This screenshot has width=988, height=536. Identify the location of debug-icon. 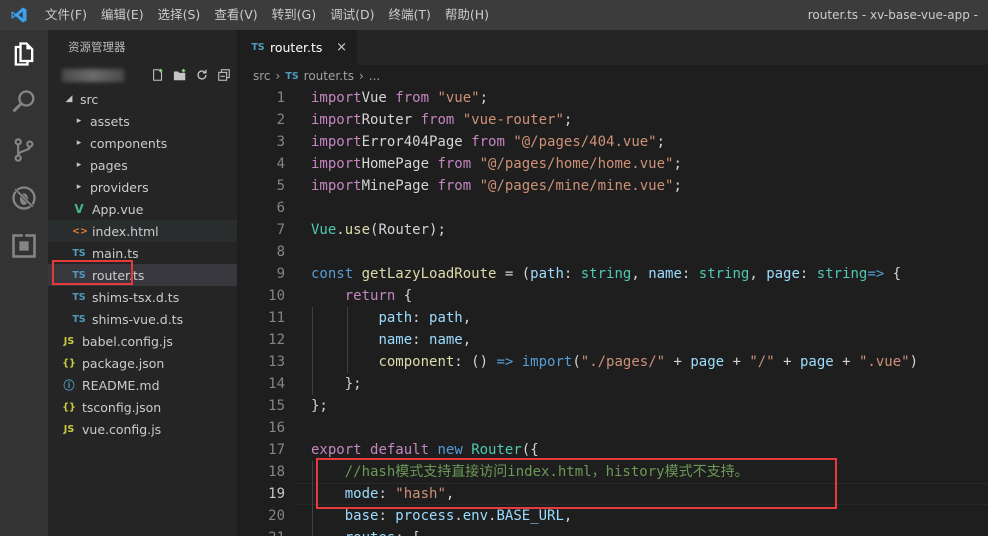
(24, 198).